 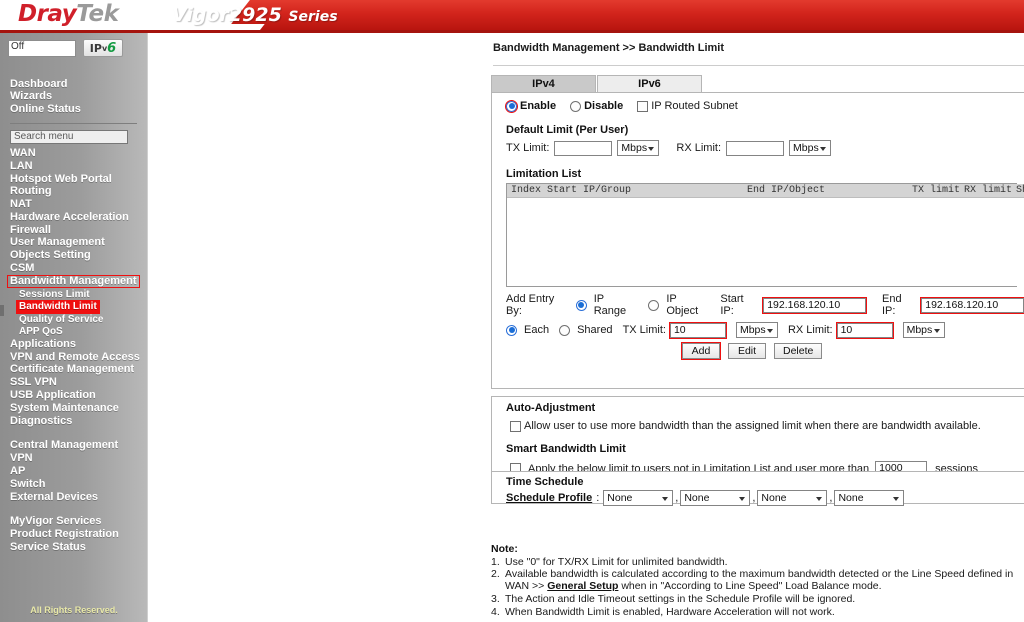 What do you see at coordinates (1020, 190) in the screenshot?
I see `column-header-shared: Shared` at bounding box center [1020, 190].